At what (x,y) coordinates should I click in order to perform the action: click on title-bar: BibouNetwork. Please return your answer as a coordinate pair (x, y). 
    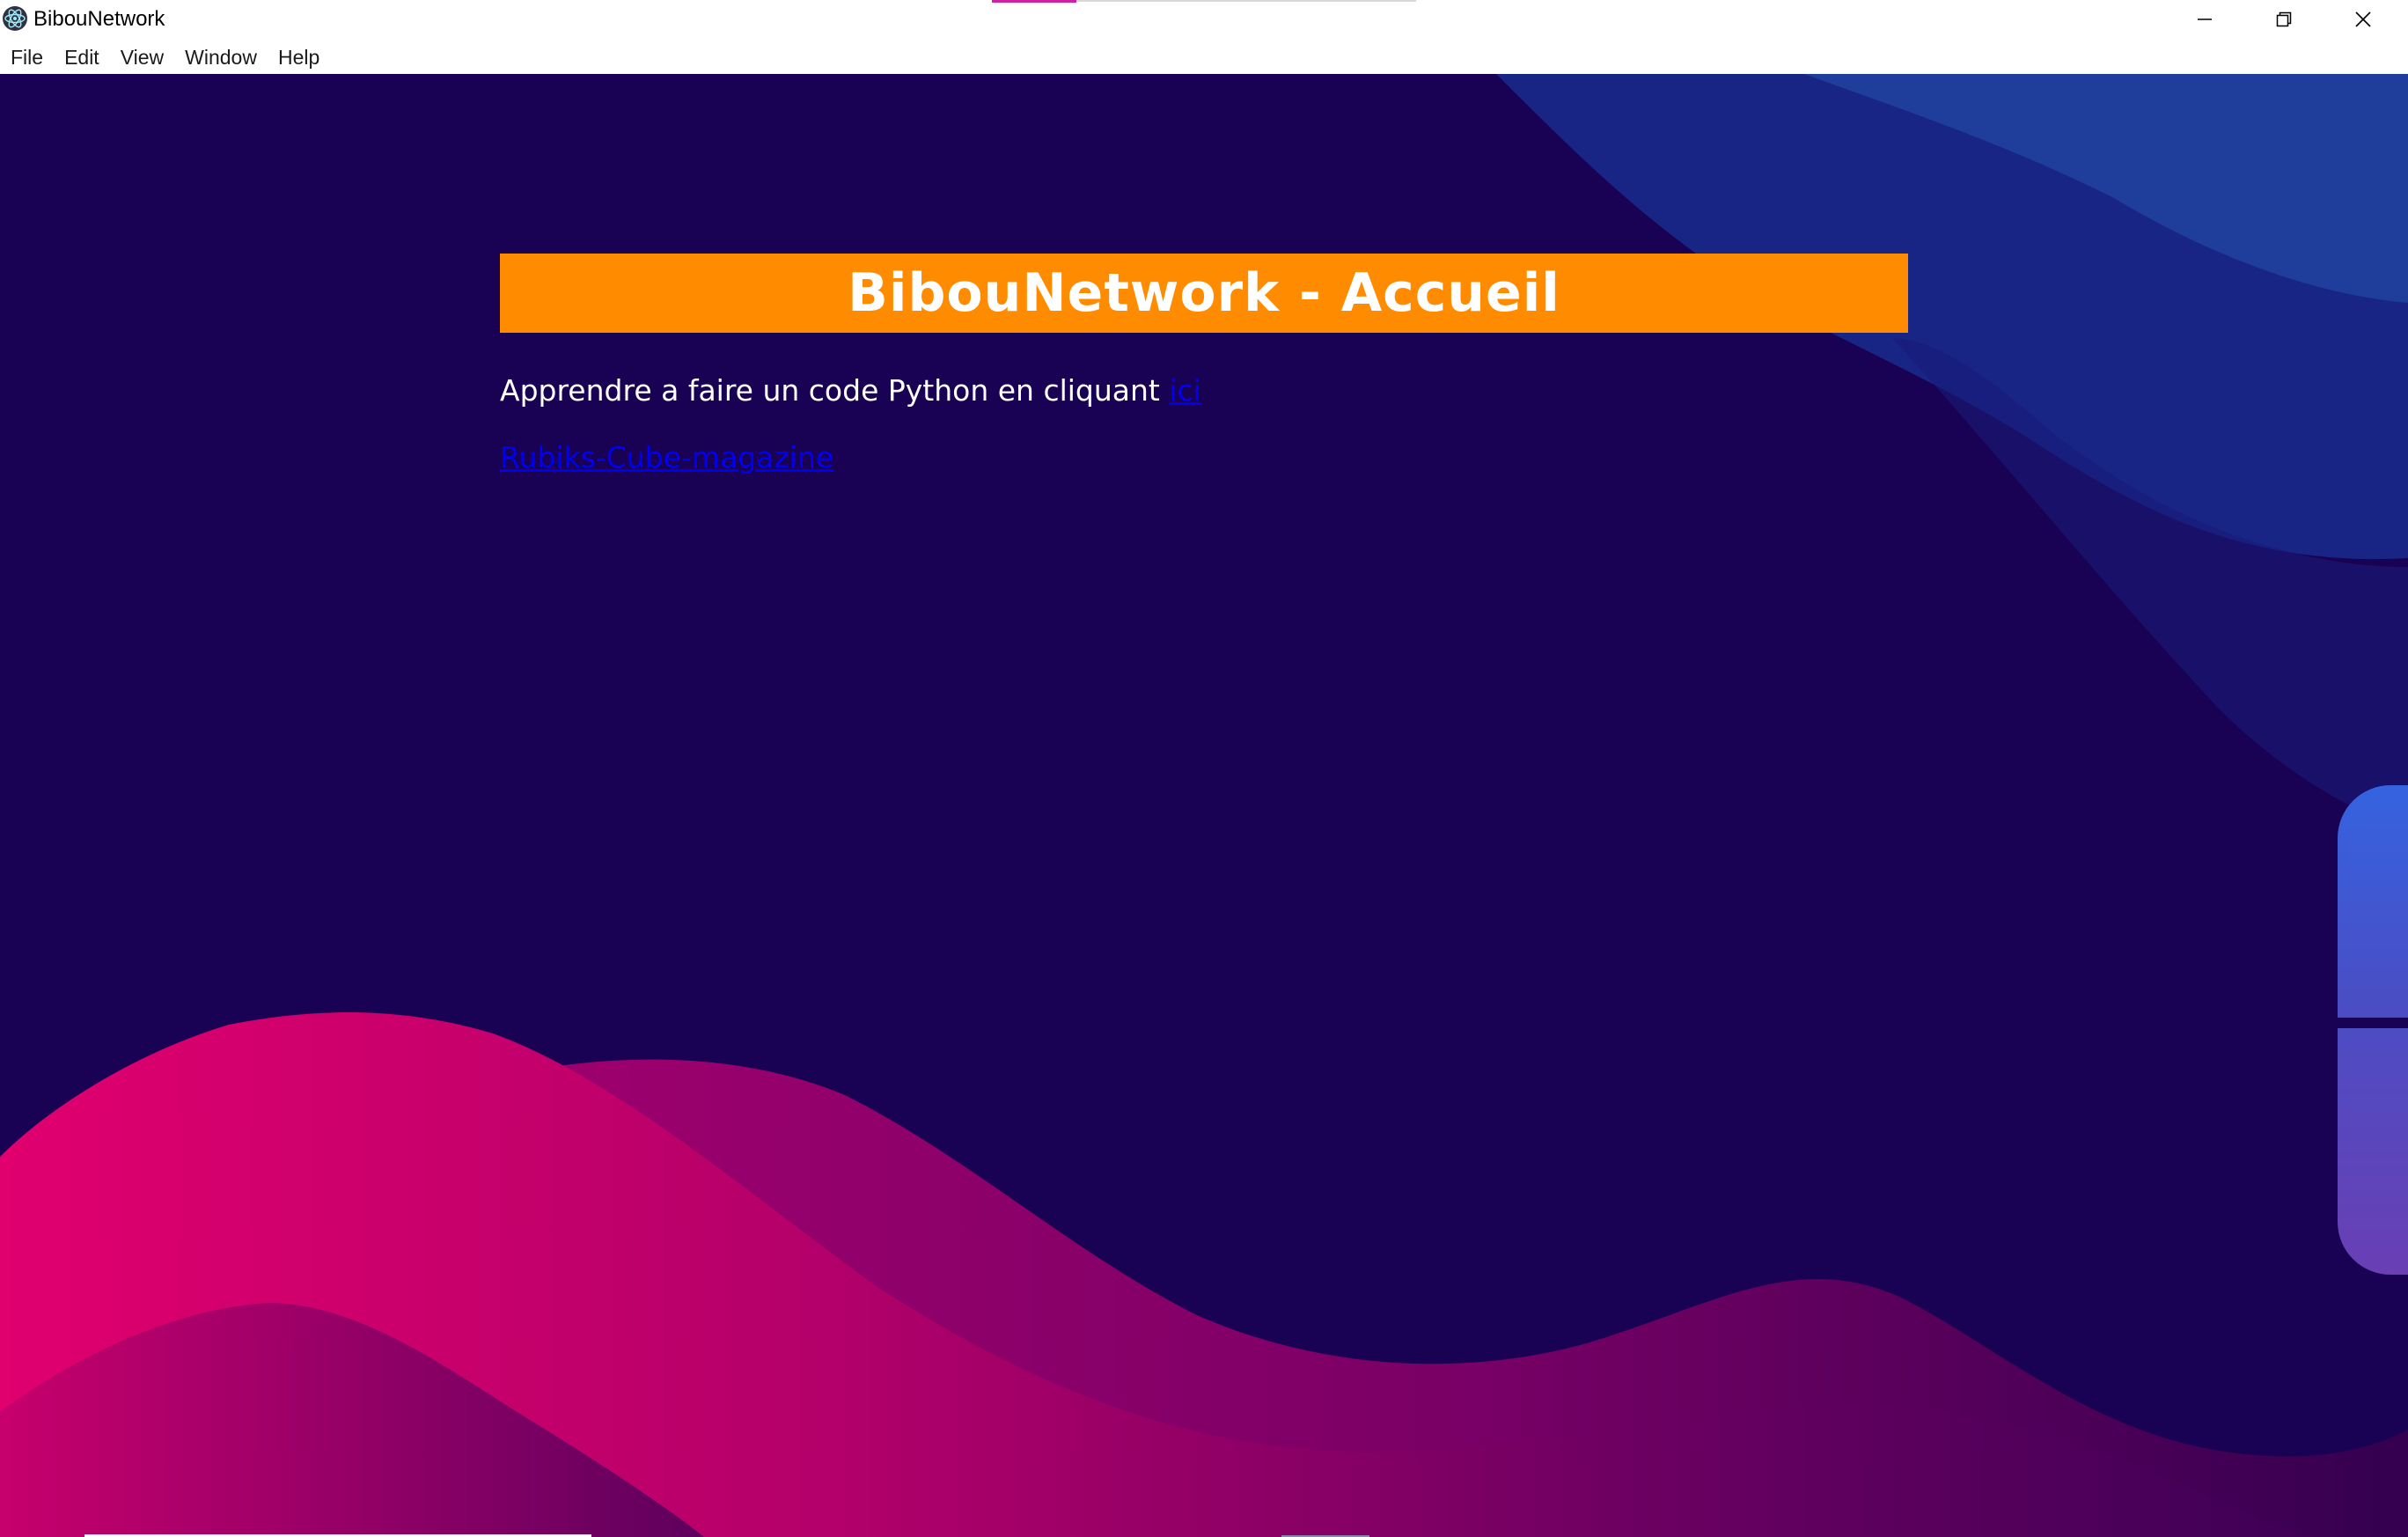
    Looking at the image, I should click on (1204, 20).